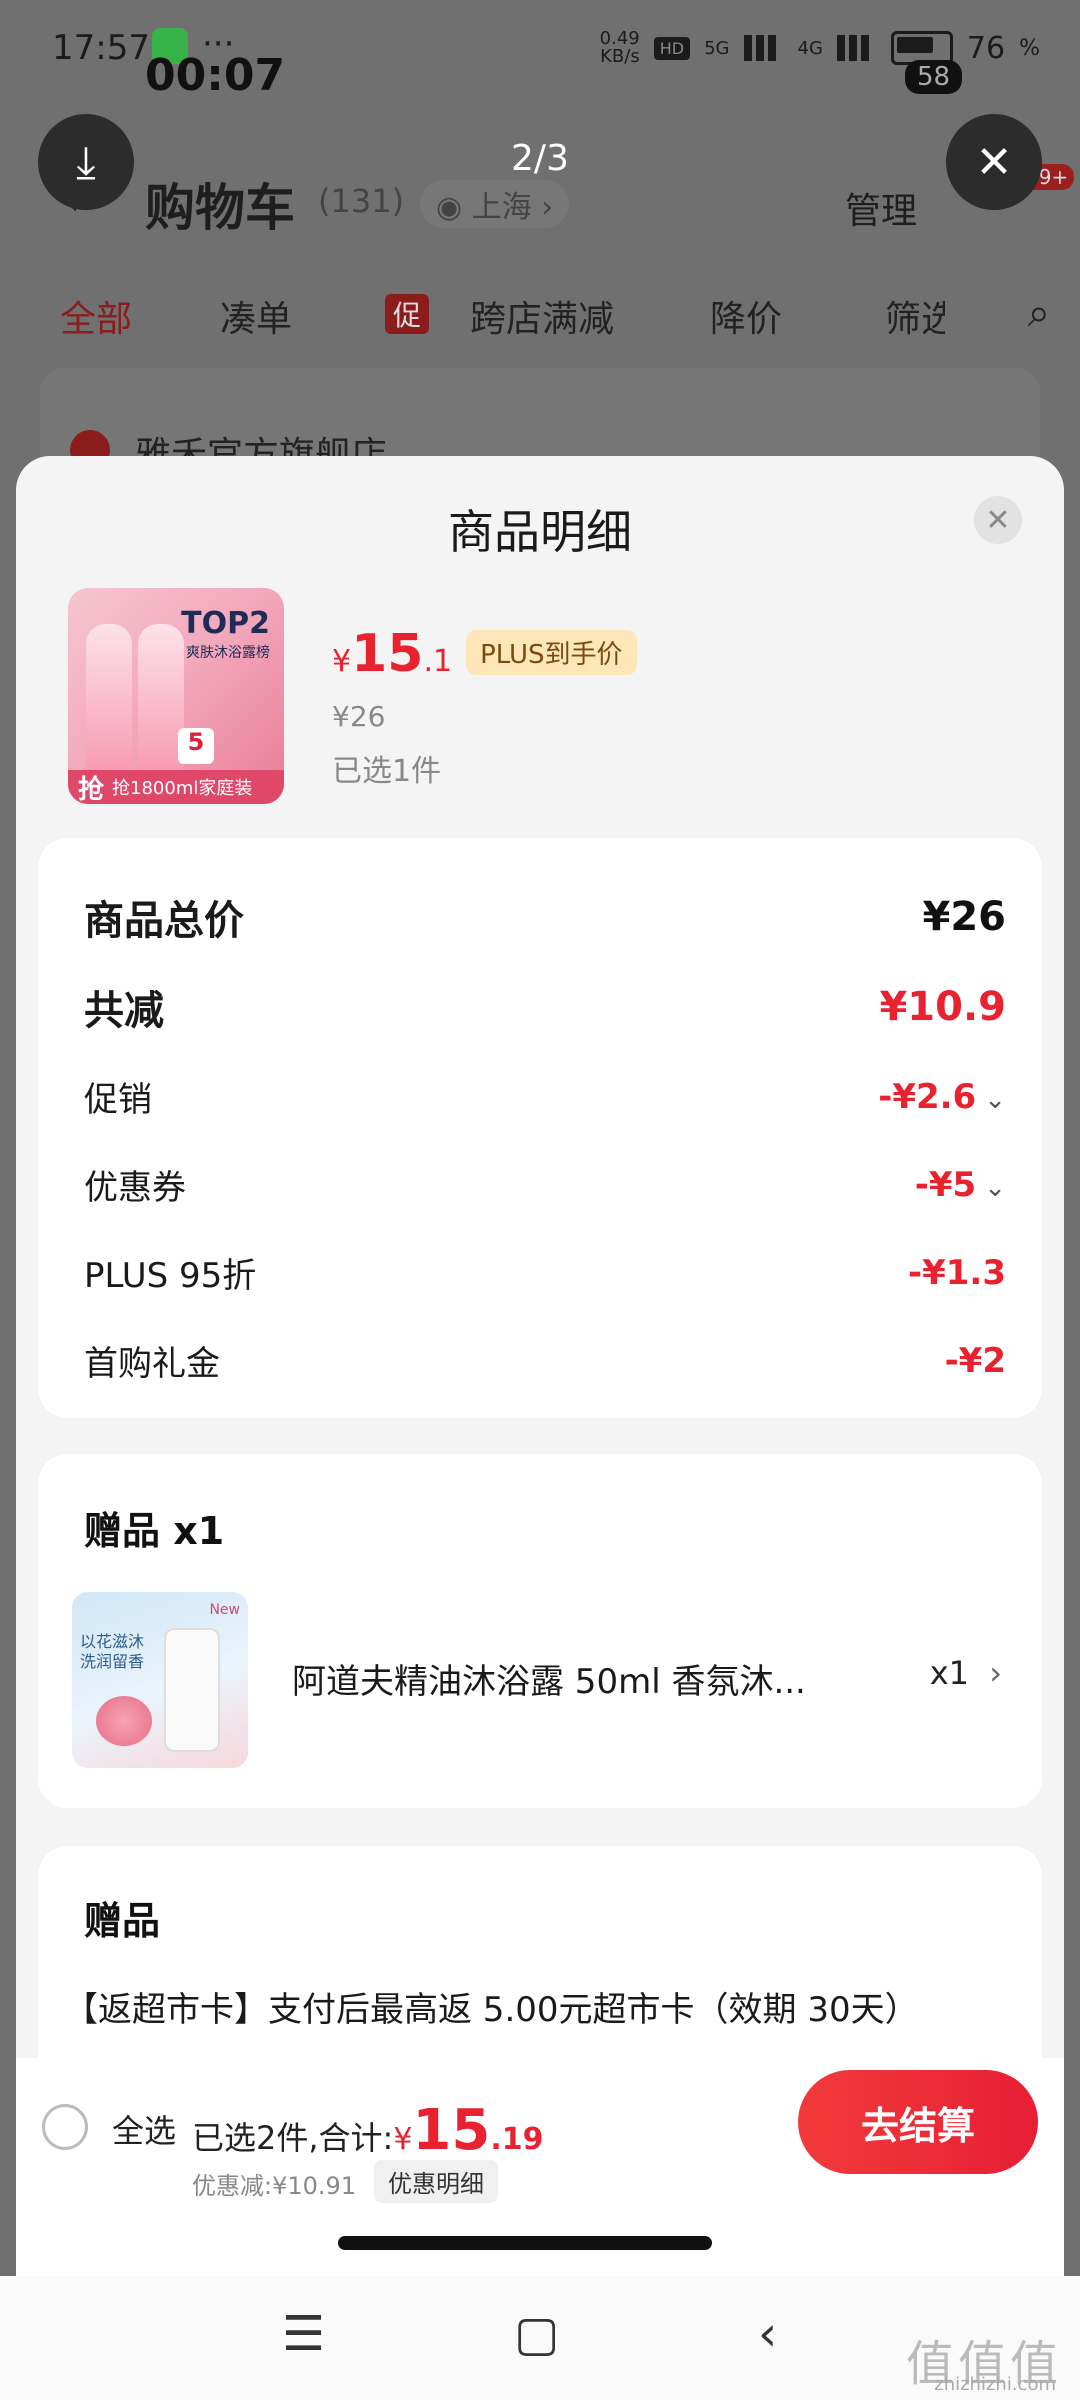 The image size is (1080, 2400). Describe the element at coordinates (293, 2138) in the screenshot. I see `summary-label: 已选2件,合计:` at that location.